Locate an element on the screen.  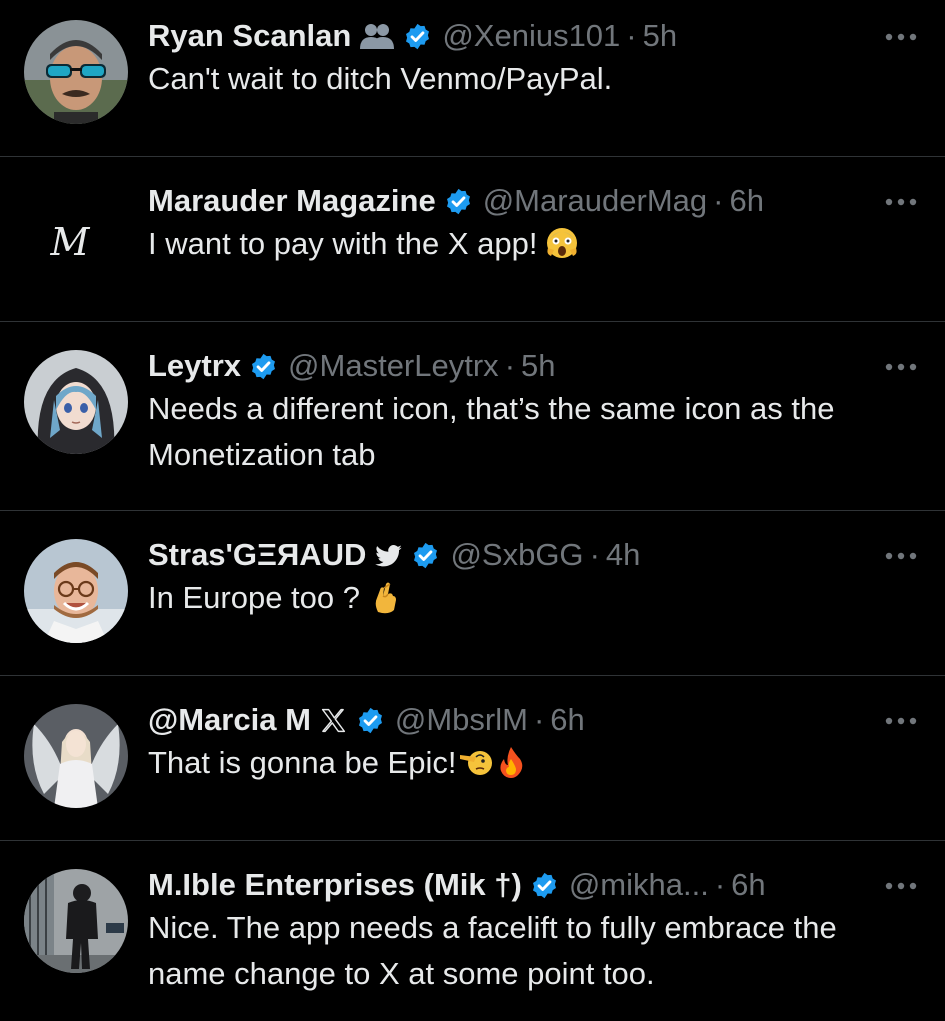
x-logo-icon is located at coordinates (333, 720).